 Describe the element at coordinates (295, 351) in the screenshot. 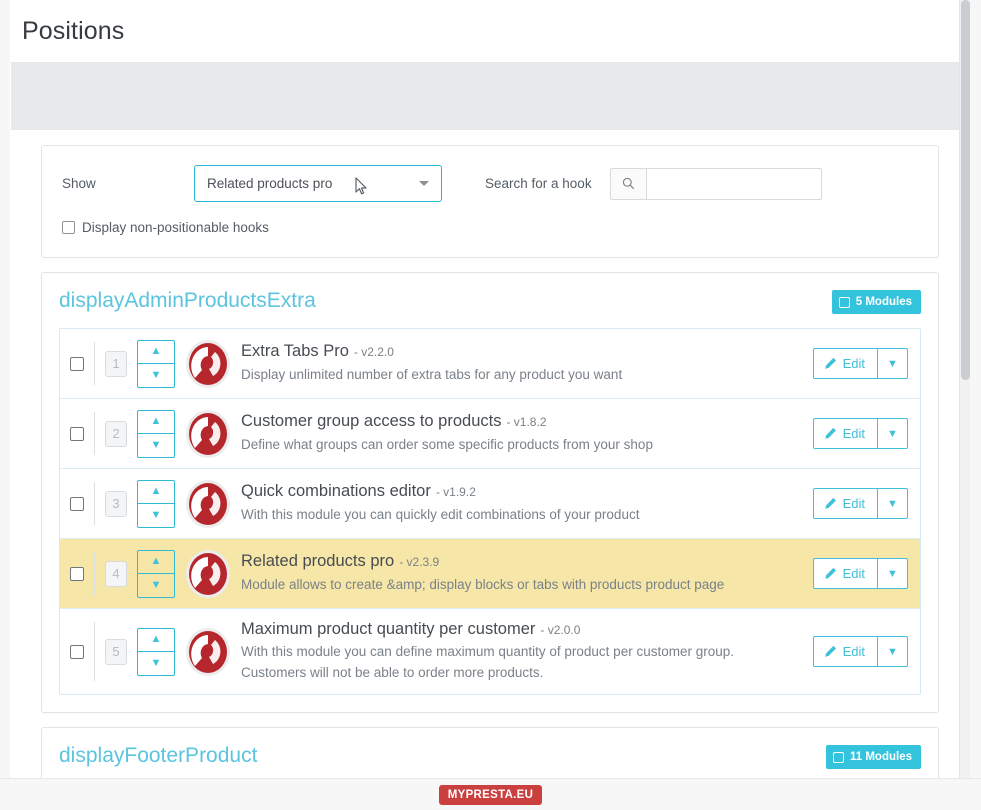

I see `module-title: Extra Tabs Pro` at that location.